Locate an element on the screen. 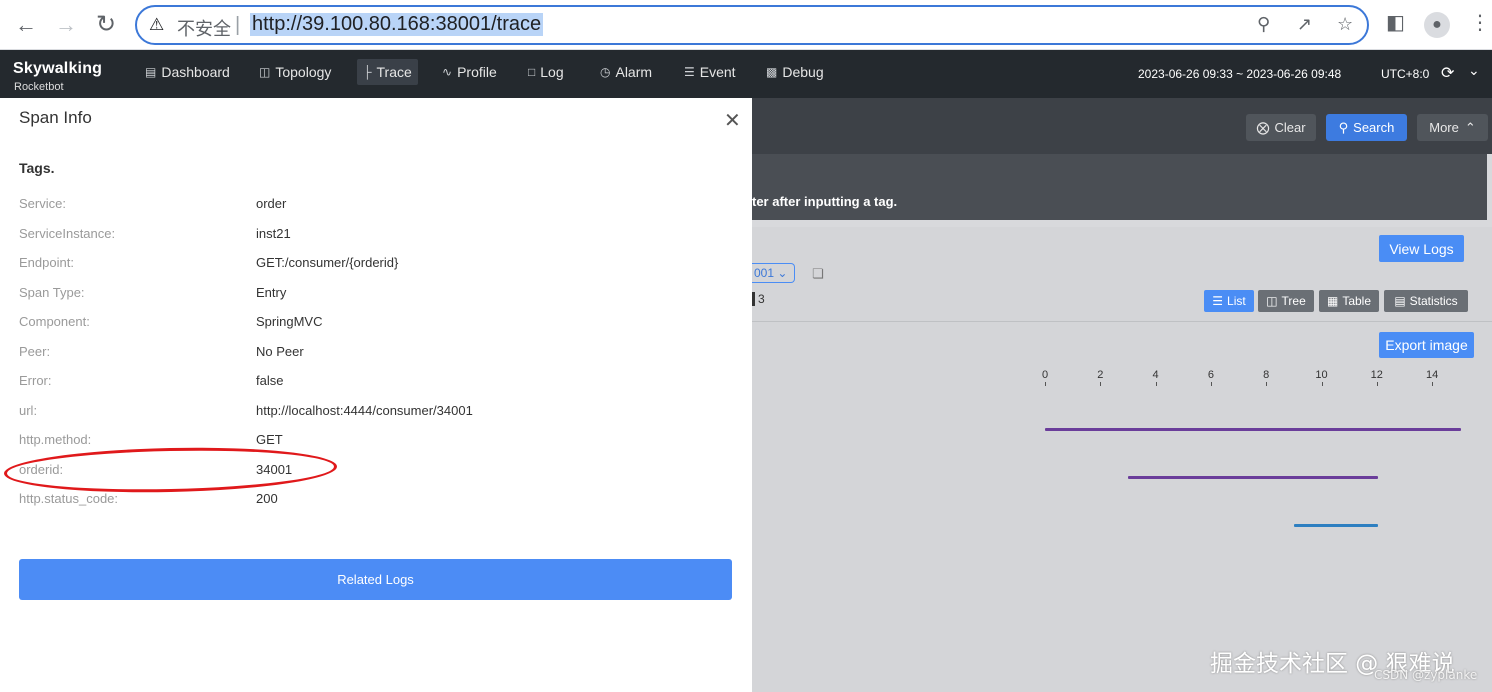 Image resolution: width=1492 pixels, height=692 pixels. list-icon: ☰ is located at coordinates (1218, 301).